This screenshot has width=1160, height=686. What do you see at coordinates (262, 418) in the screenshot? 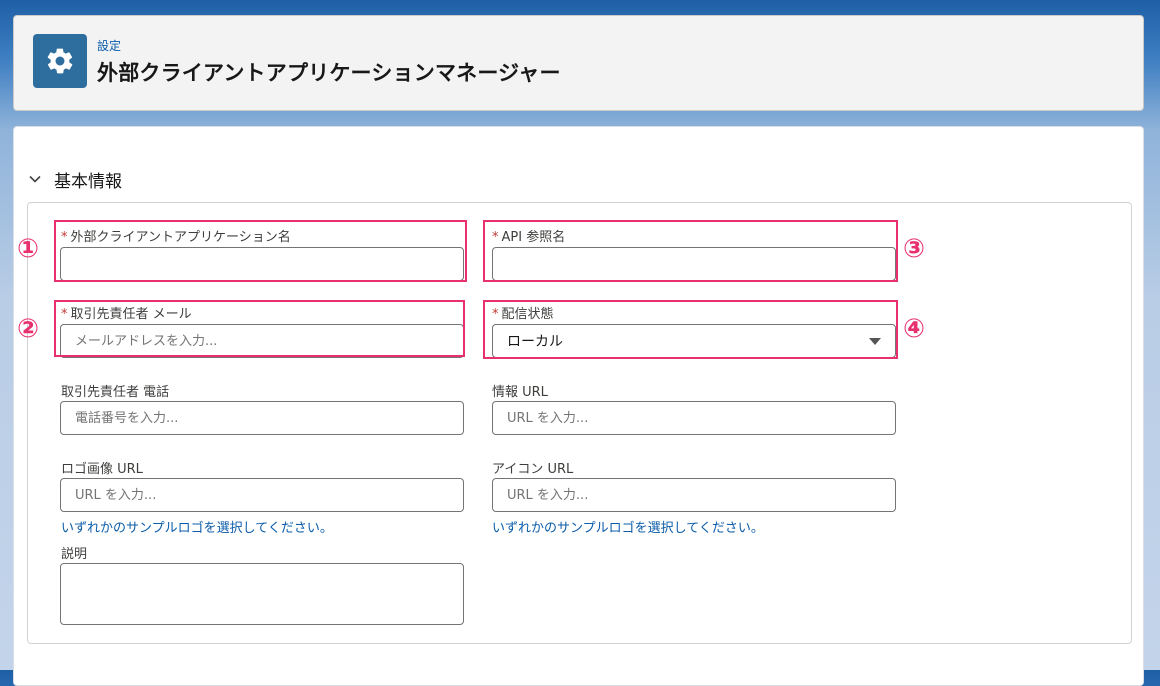
I see `contact-phone-input` at bounding box center [262, 418].